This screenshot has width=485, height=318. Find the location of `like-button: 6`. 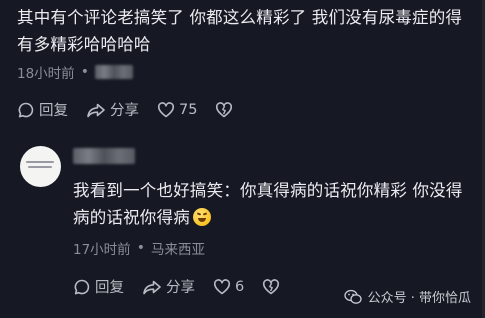

like-button: 6 is located at coordinates (228, 287).